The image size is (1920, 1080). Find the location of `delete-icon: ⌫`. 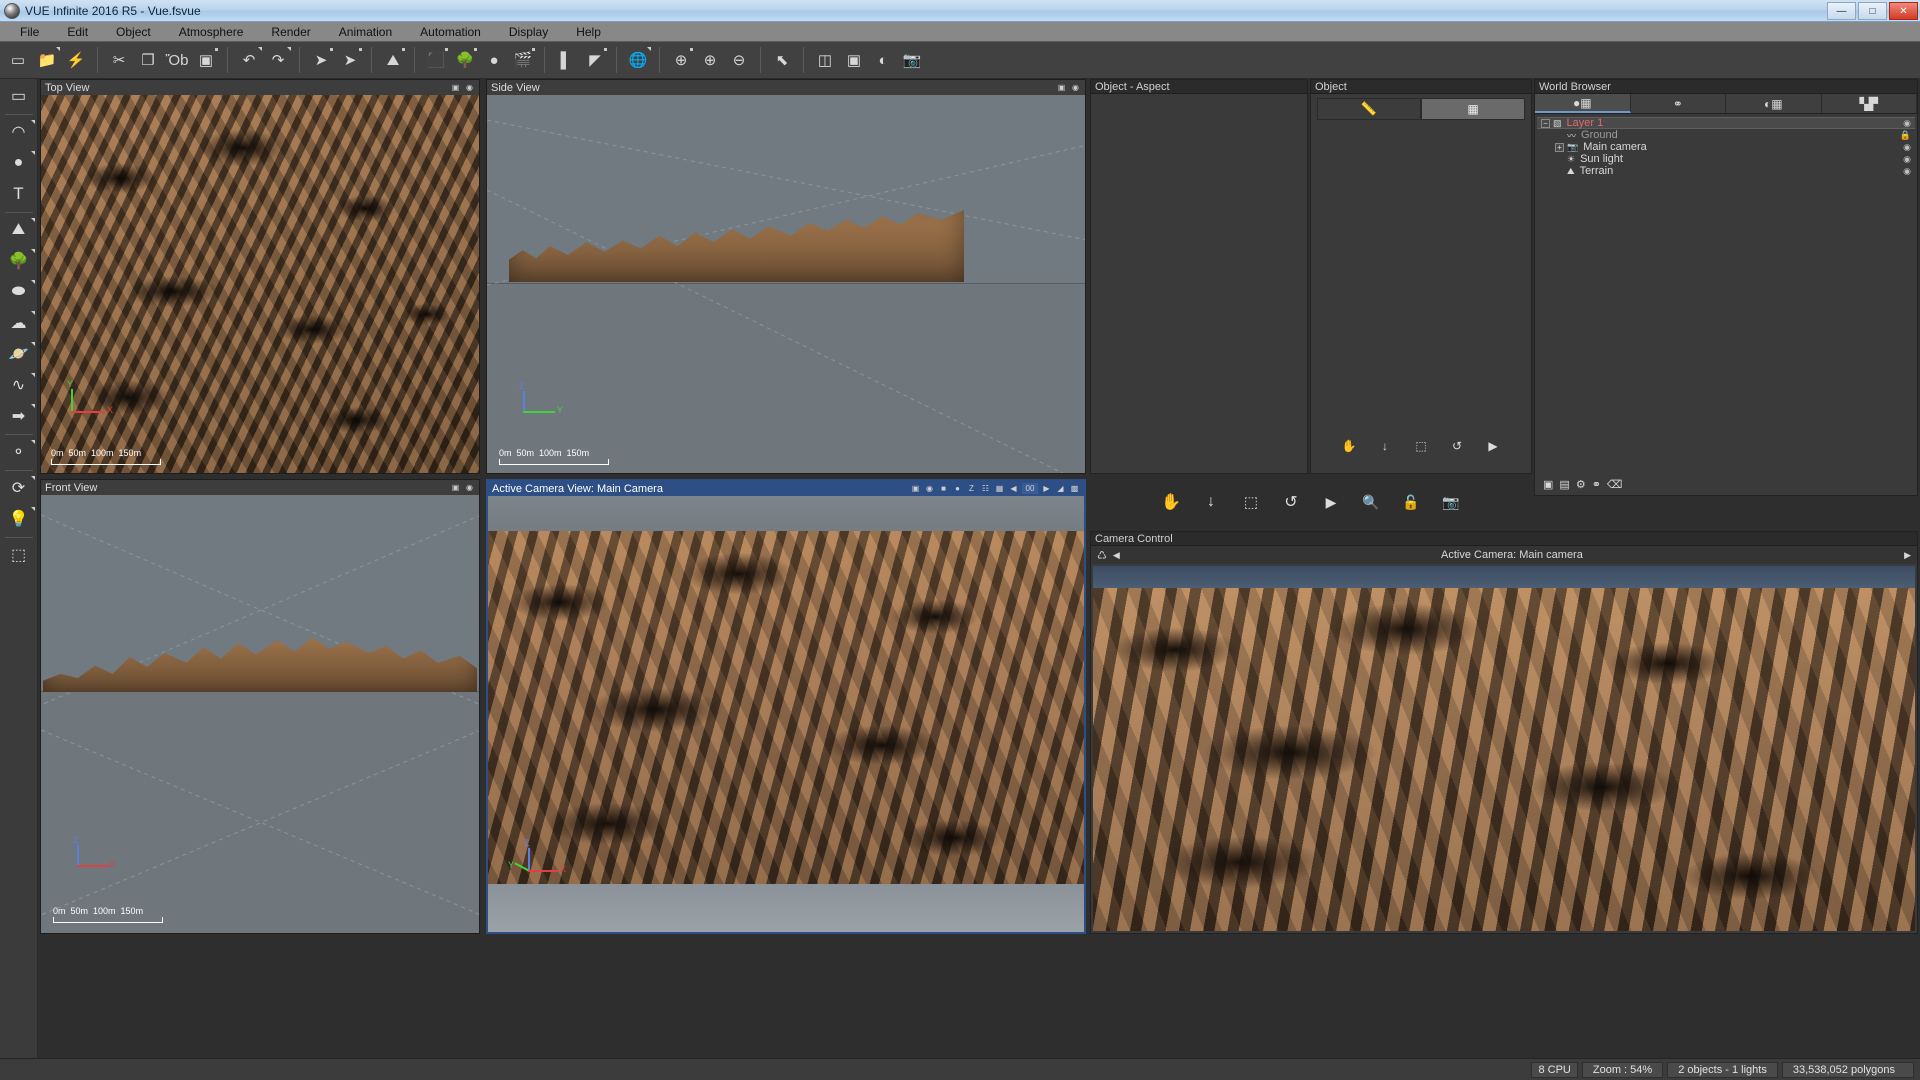

delete-icon: ⌫ is located at coordinates (1615, 484).